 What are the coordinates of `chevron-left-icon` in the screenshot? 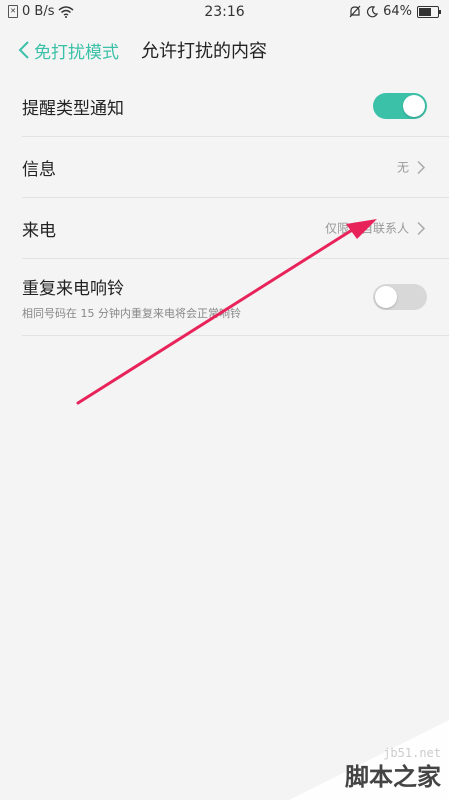 It's located at (23, 50).